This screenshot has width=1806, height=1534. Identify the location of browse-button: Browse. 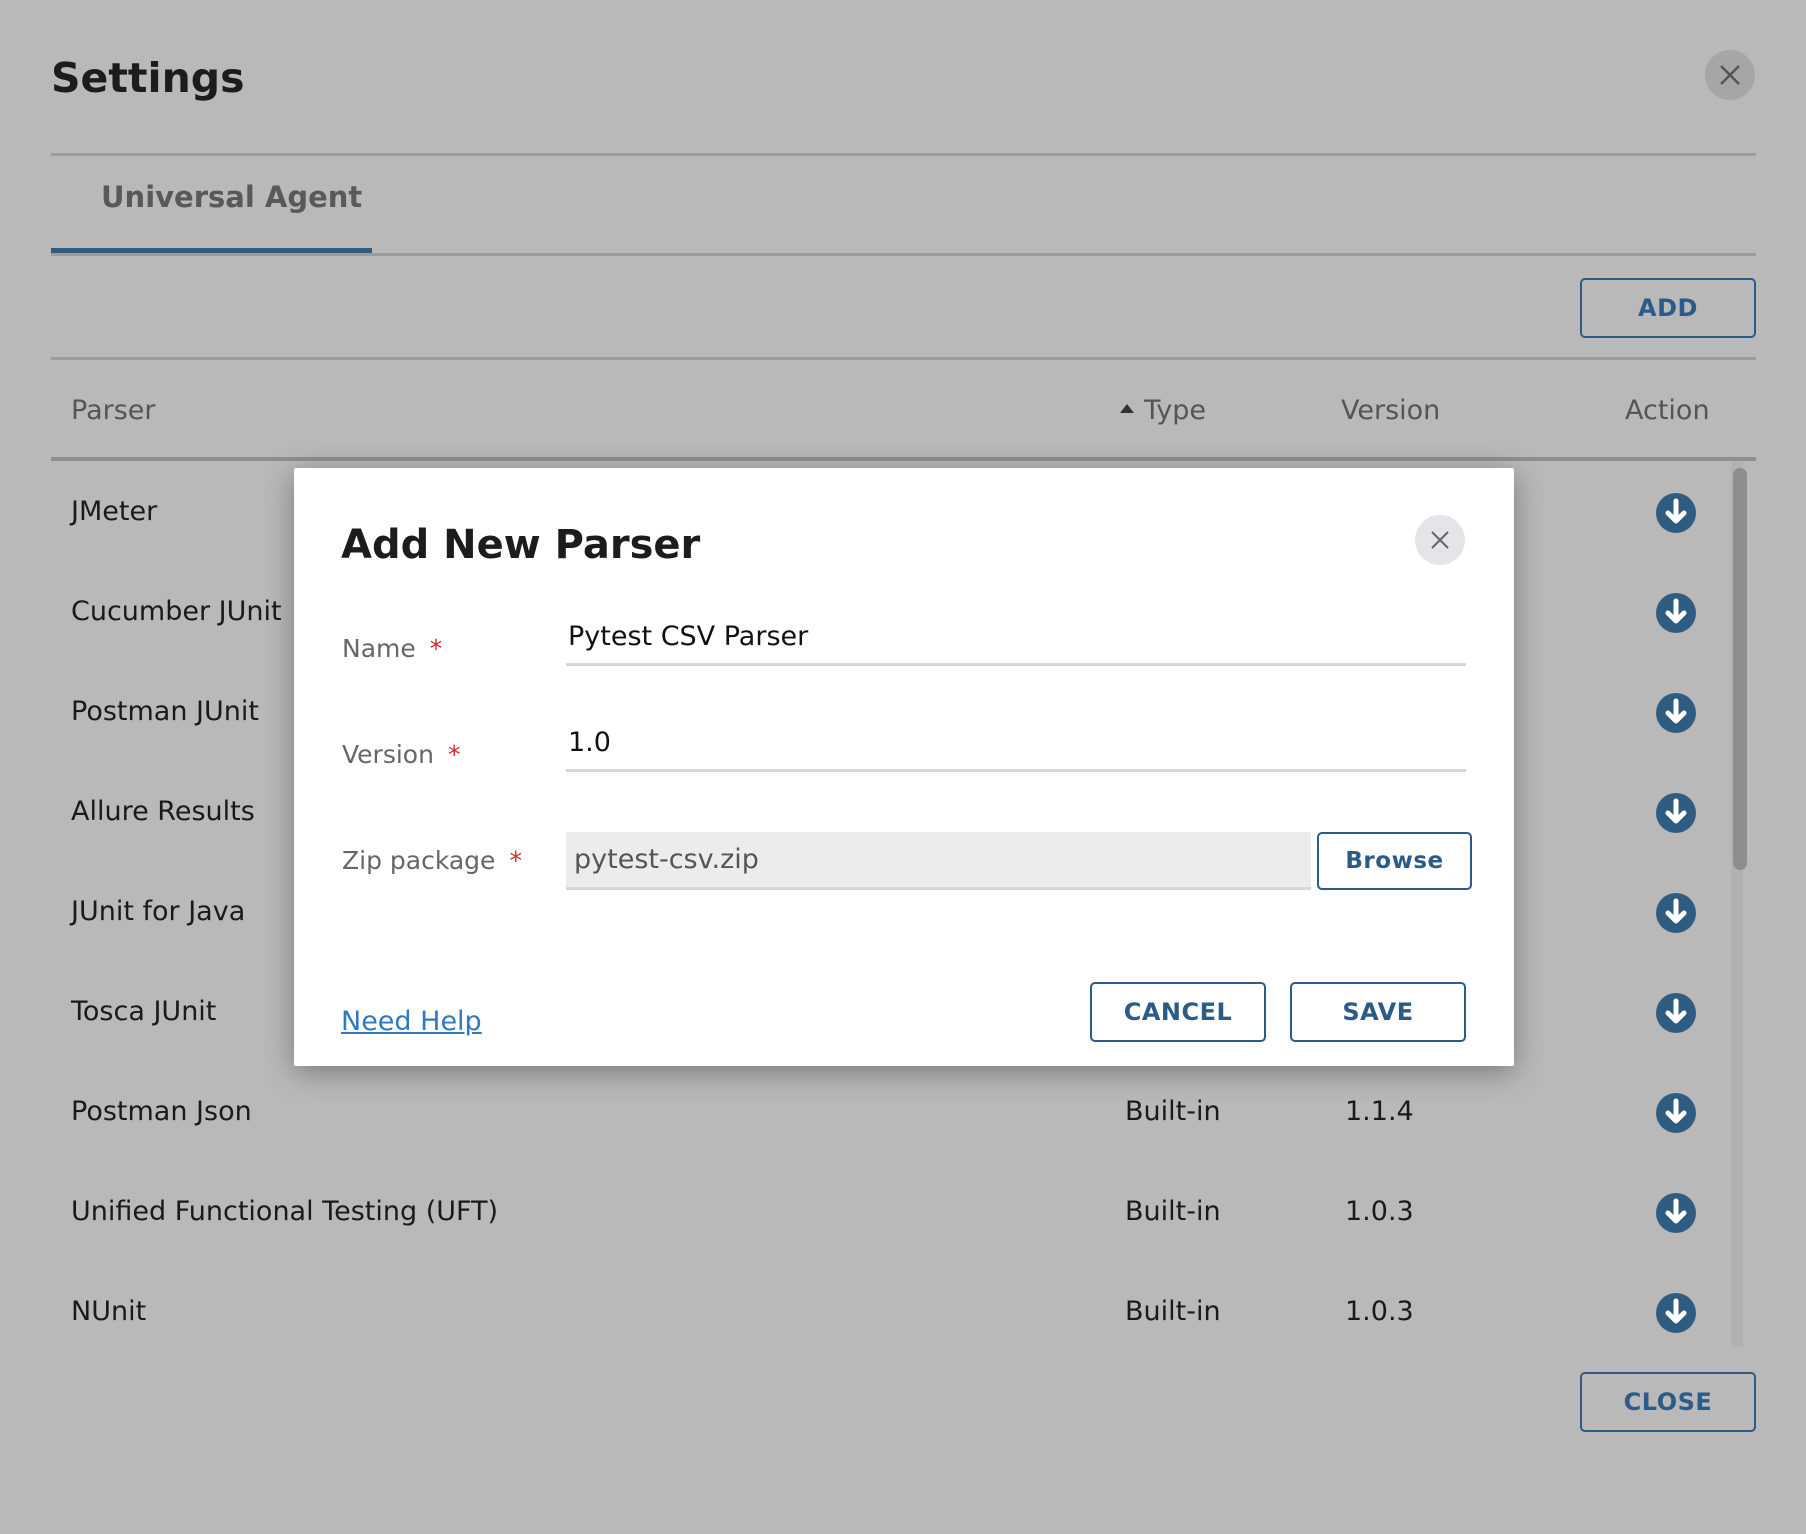
(1394, 861).